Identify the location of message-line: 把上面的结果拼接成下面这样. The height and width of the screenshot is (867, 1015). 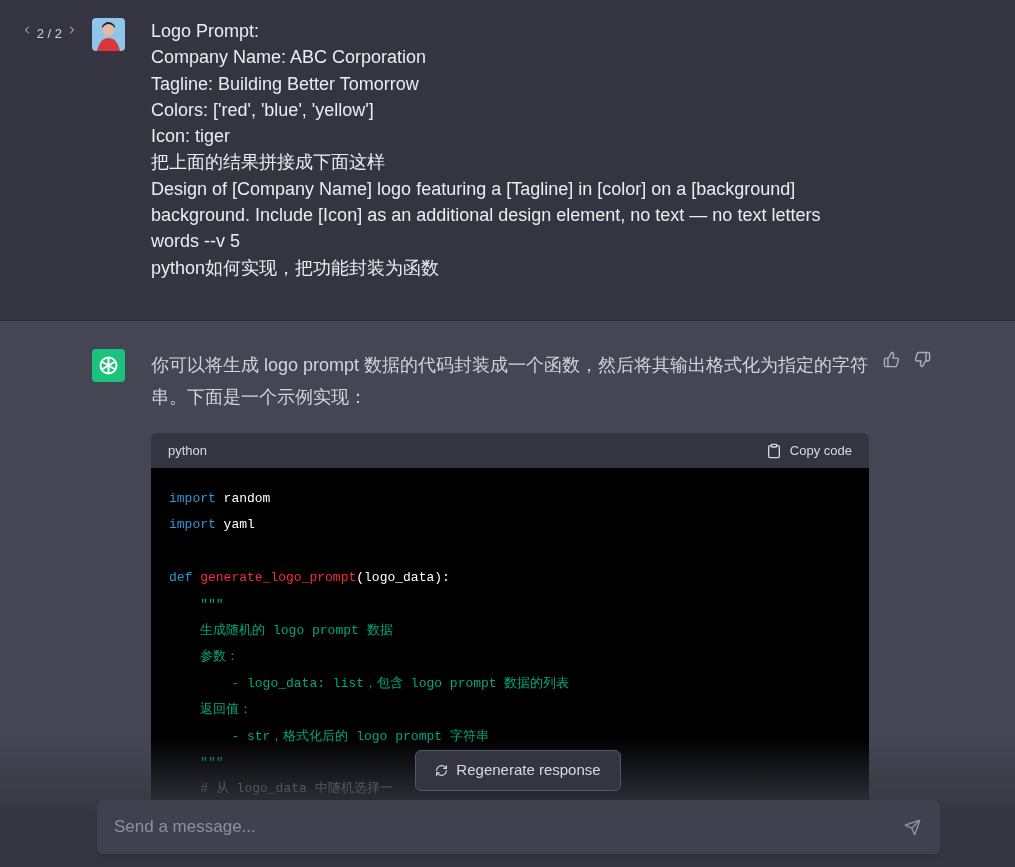
(268, 163).